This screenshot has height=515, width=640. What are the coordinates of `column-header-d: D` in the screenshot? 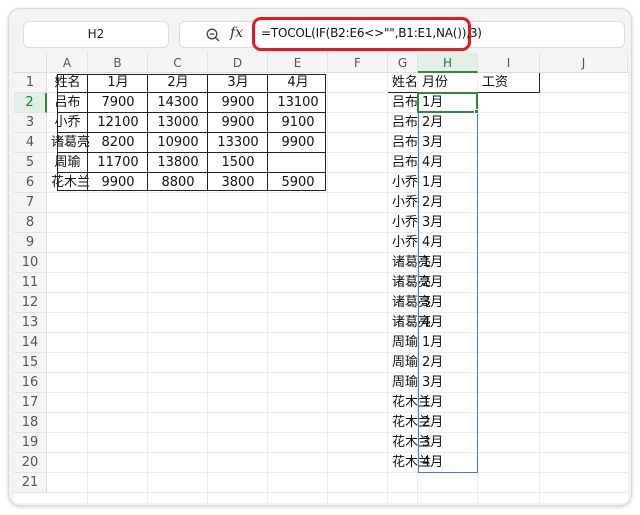 It's located at (238, 63).